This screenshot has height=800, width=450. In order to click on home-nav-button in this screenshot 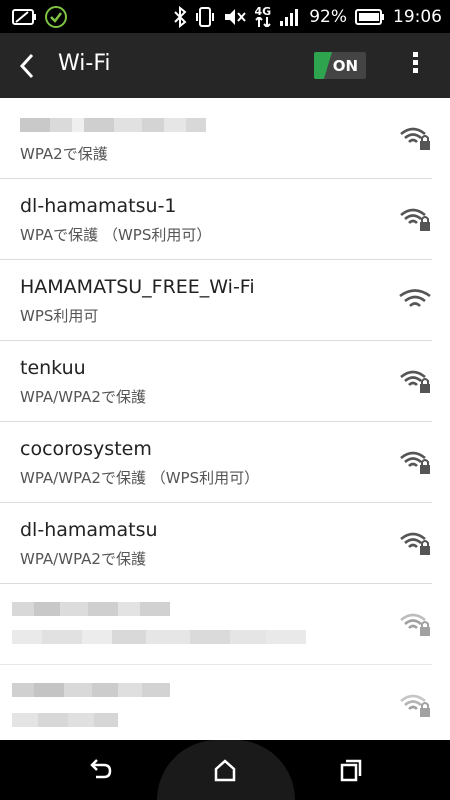, I will do `click(225, 770)`.